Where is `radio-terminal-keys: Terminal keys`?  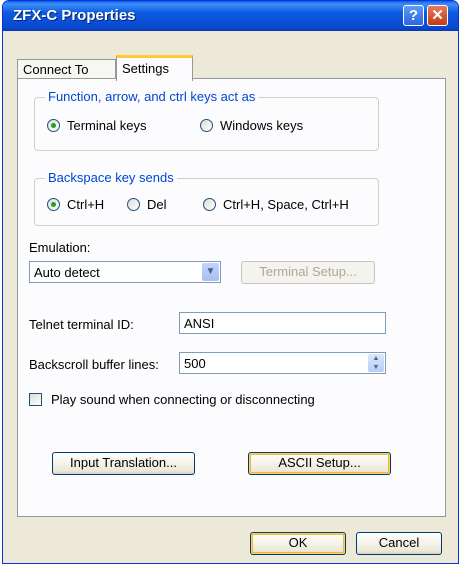 radio-terminal-keys: Terminal keys is located at coordinates (96, 125).